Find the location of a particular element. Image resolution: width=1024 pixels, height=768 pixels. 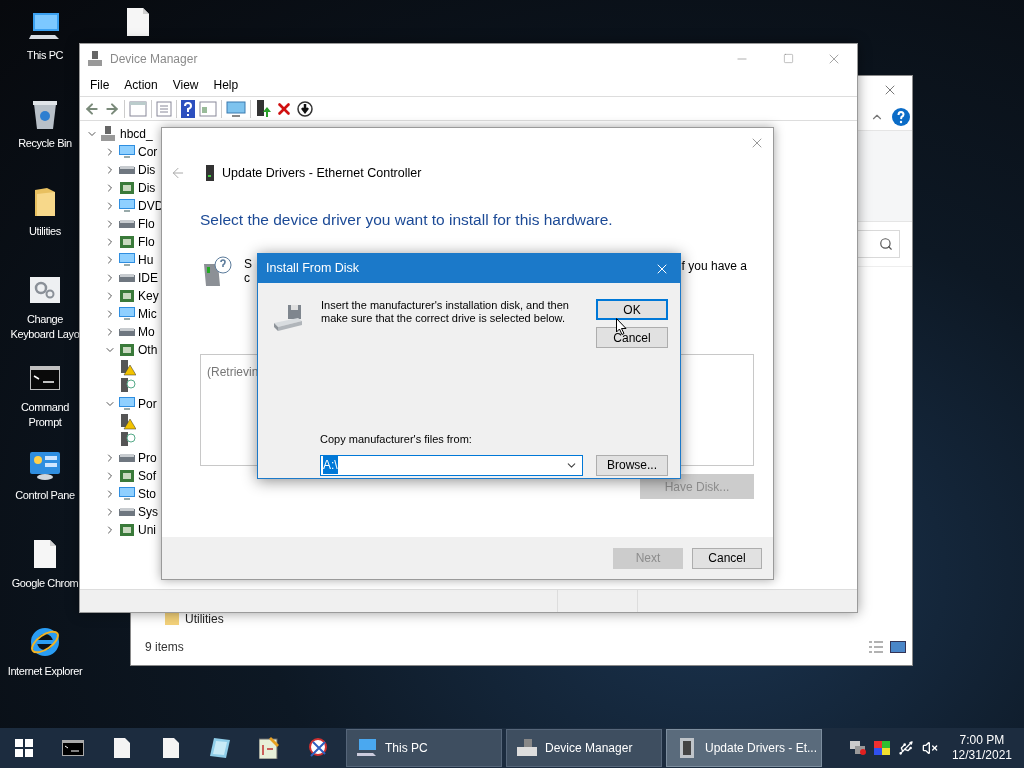

taskbar-button: This PC is located at coordinates (424, 748).